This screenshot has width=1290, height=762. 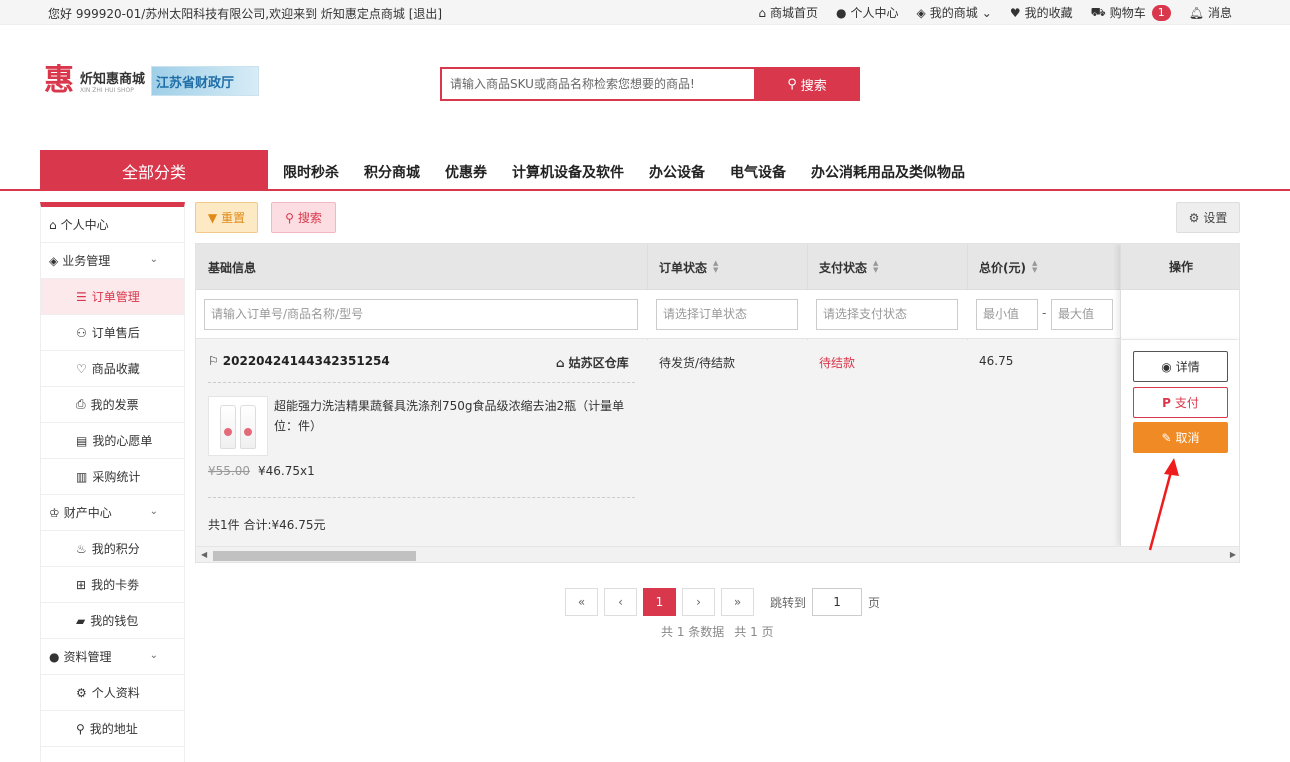 I want to click on filter-search-button: ⚲ 搜索, so click(x=303, y=217).